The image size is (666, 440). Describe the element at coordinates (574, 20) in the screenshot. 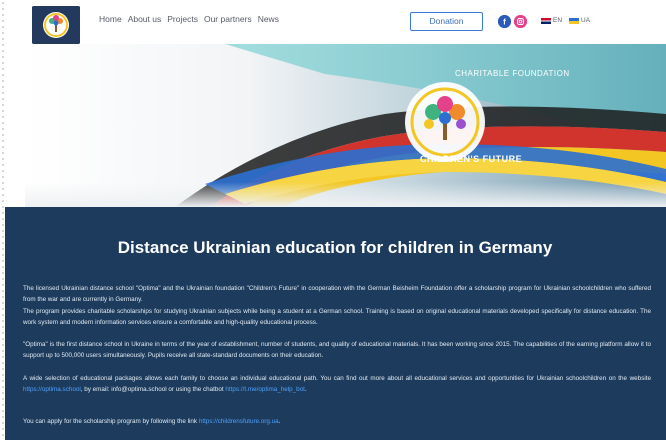

I see `flag-ua-icon` at that location.